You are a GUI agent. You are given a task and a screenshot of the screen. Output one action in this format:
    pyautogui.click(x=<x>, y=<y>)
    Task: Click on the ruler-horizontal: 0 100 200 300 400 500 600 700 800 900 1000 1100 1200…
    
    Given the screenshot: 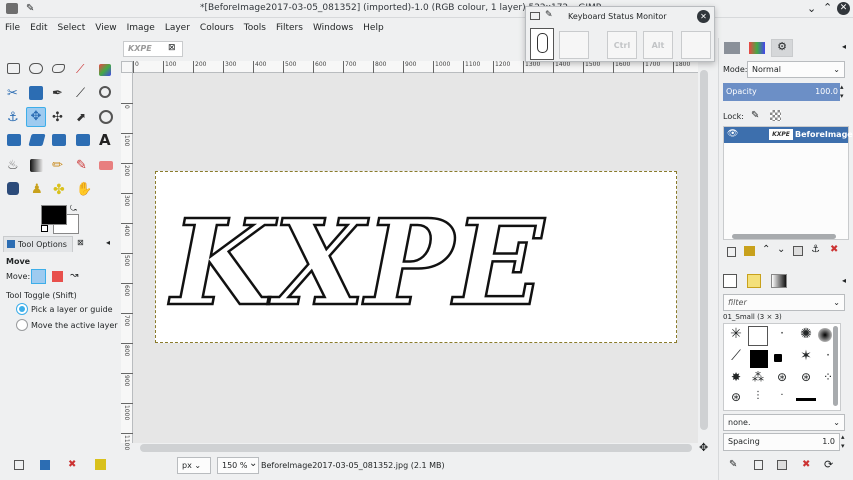 What is the action you would take?
    pyautogui.click(x=413, y=67)
    